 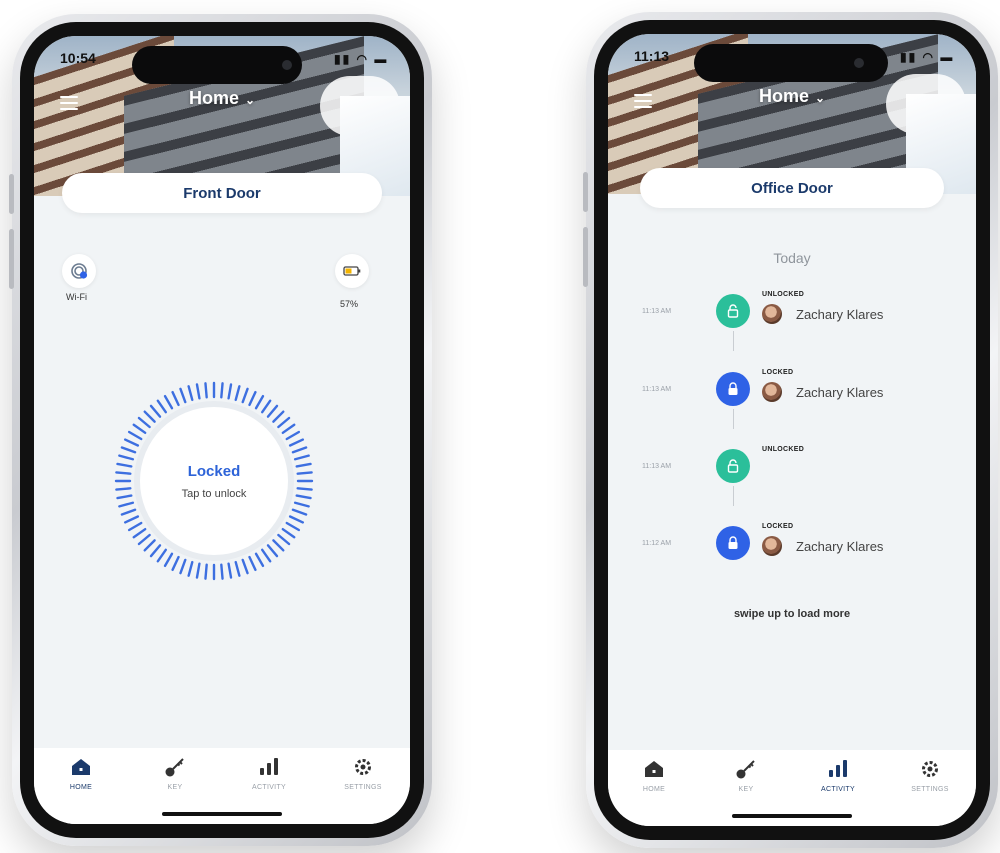 I want to click on activity-event: 11:12 AM LOCKED Zachary Klares, so click(x=792, y=548).